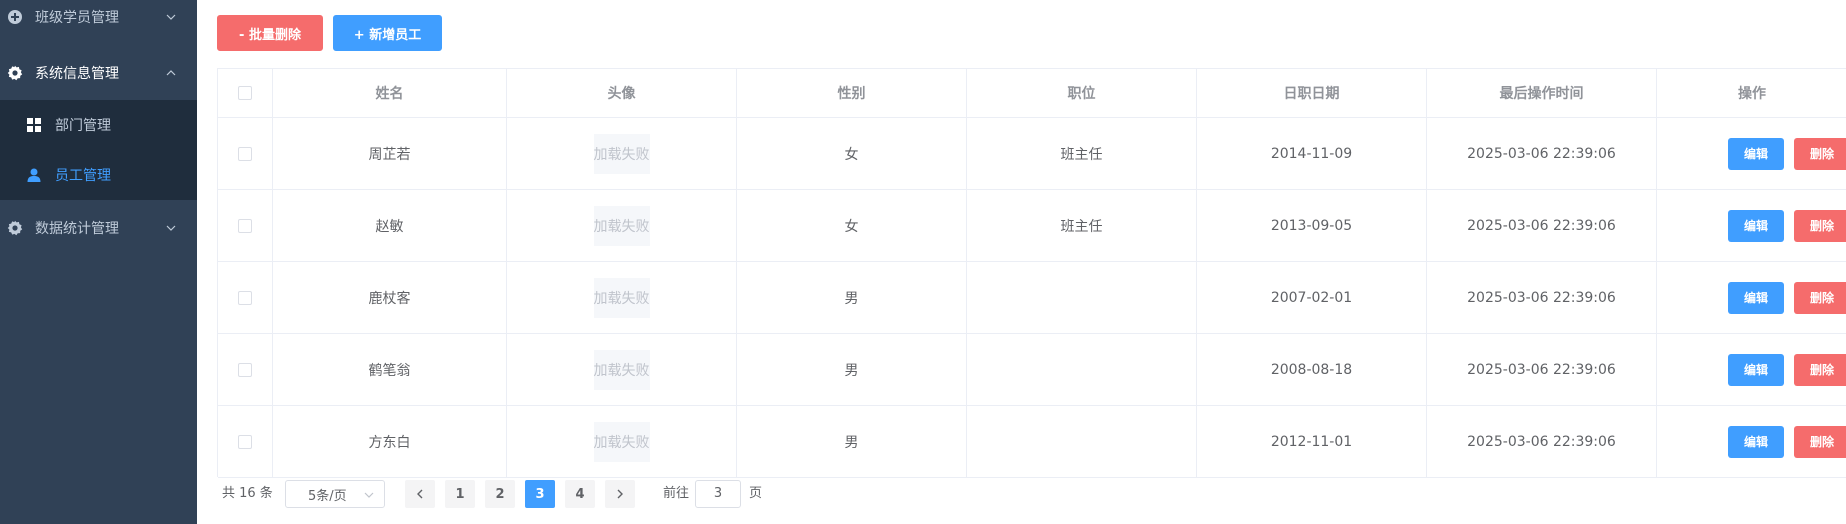 The image size is (1846, 524). Describe the element at coordinates (15, 17) in the screenshot. I see `circle-plus-icon` at that location.